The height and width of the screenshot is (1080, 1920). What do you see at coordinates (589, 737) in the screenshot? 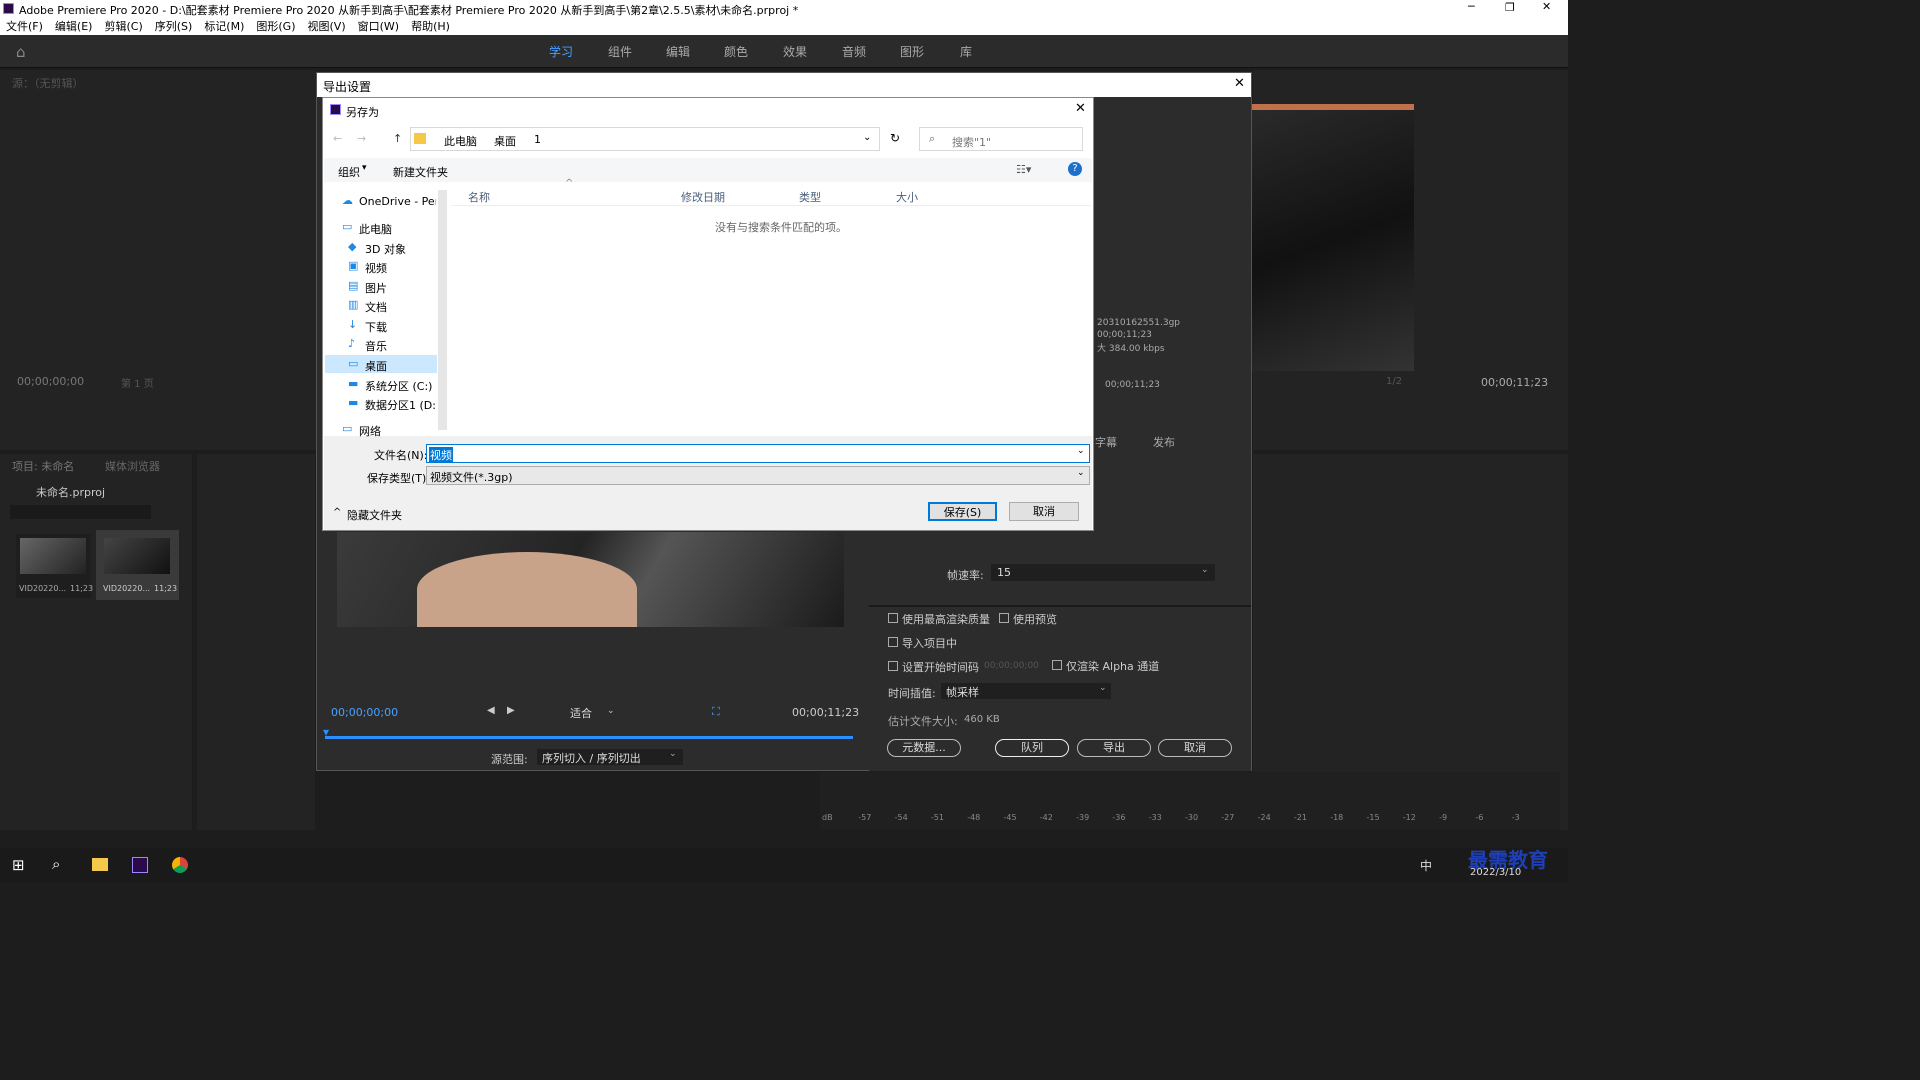
I see `export-scrubber-track` at bounding box center [589, 737].